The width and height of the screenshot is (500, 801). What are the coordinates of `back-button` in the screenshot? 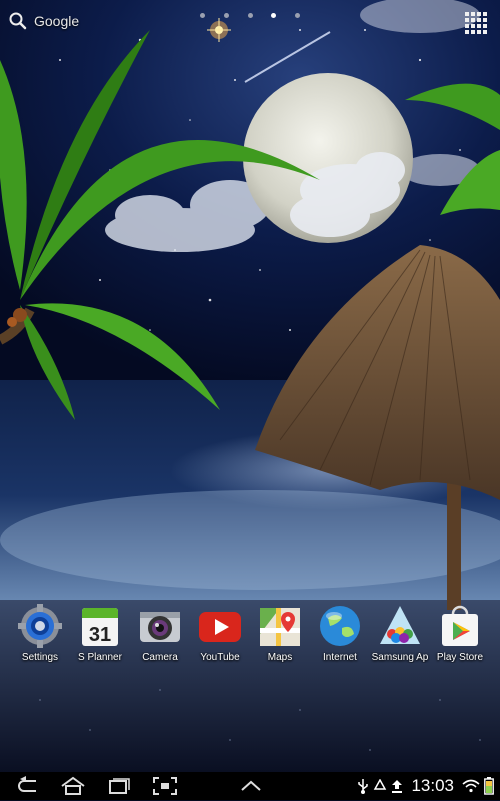 It's located at (29, 786).